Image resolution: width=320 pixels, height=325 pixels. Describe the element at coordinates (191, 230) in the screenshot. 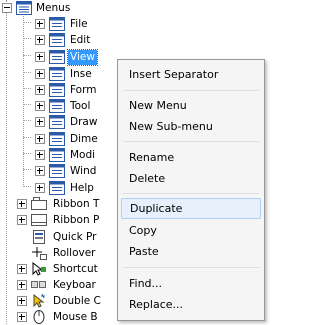

I see `menu-item-copy: Copy` at that location.